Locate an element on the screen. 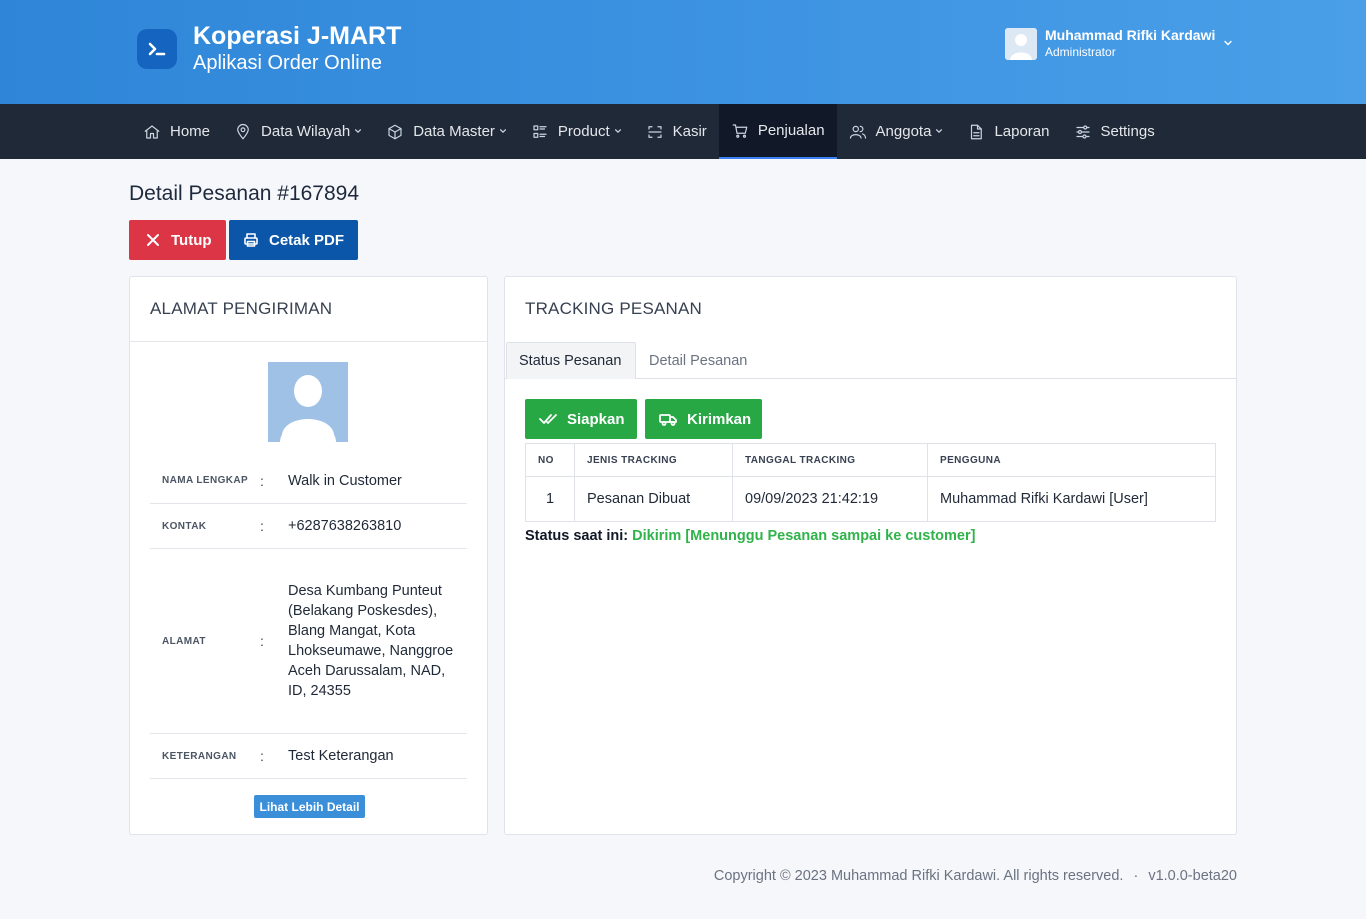 The image size is (1366, 919). column-header: TANGGAL TRACKING is located at coordinates (830, 460).